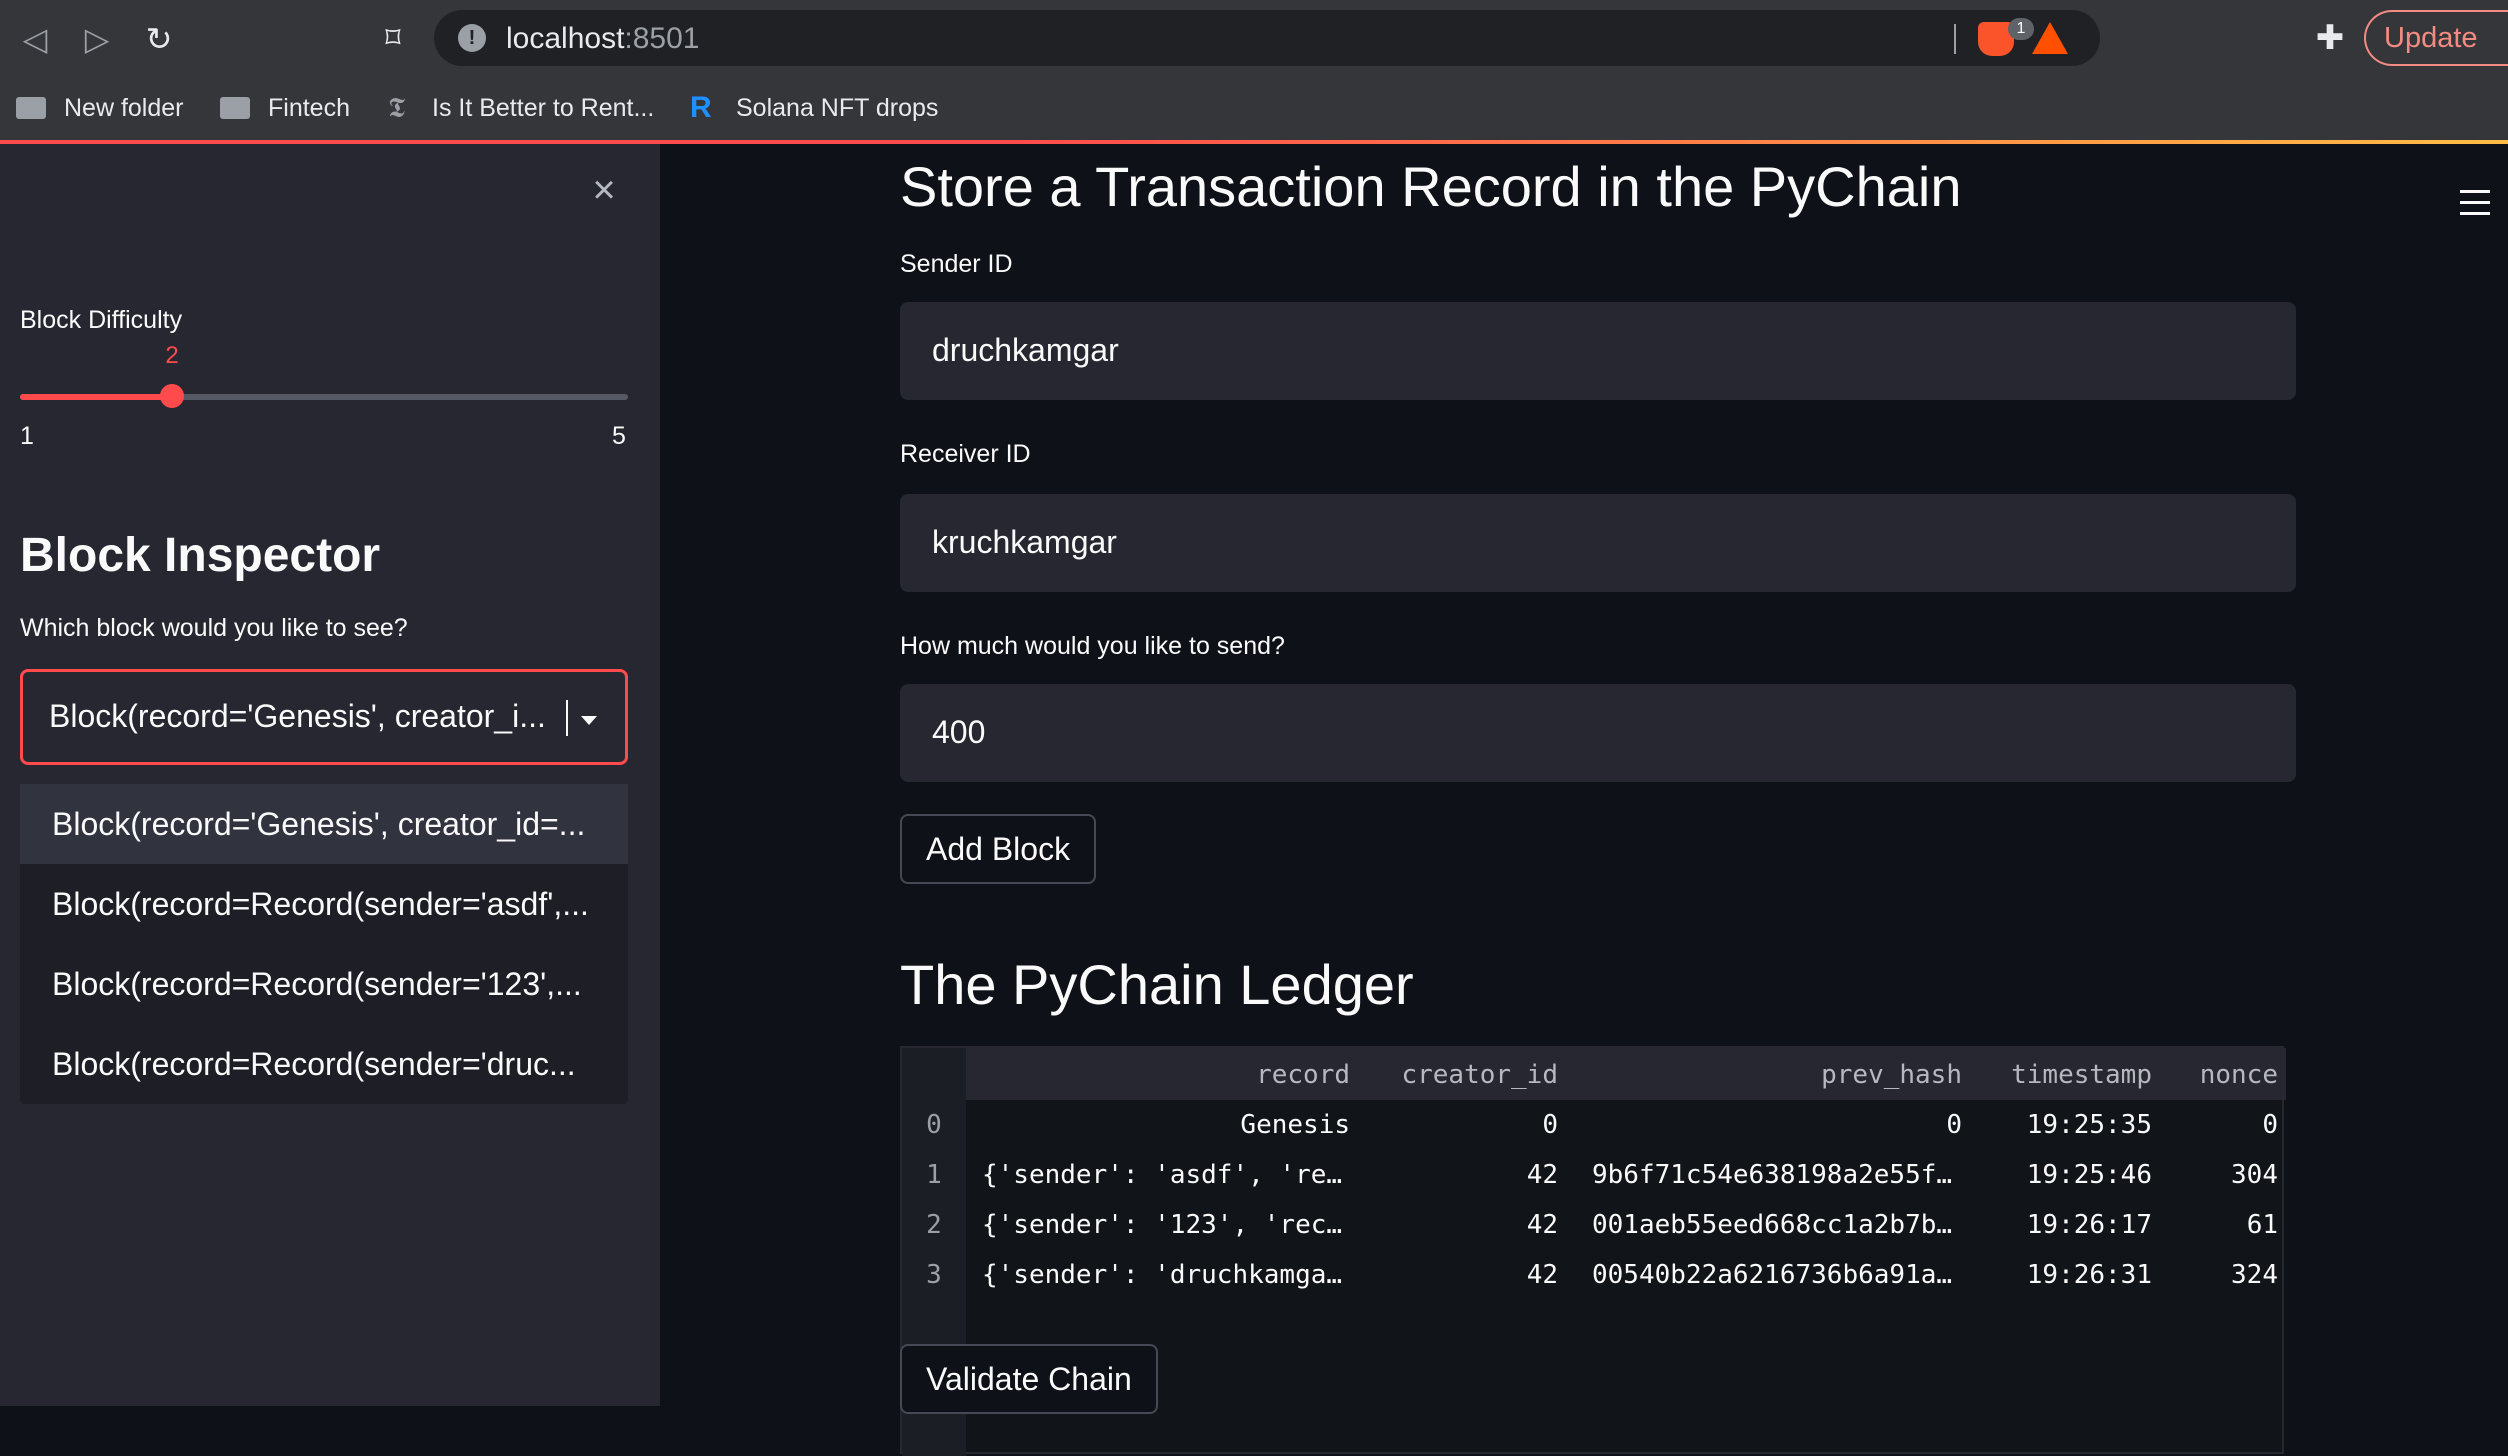 This screenshot has height=1456, width=2508. What do you see at coordinates (2475, 203) in the screenshot?
I see `hamburger-menu-icon` at bounding box center [2475, 203].